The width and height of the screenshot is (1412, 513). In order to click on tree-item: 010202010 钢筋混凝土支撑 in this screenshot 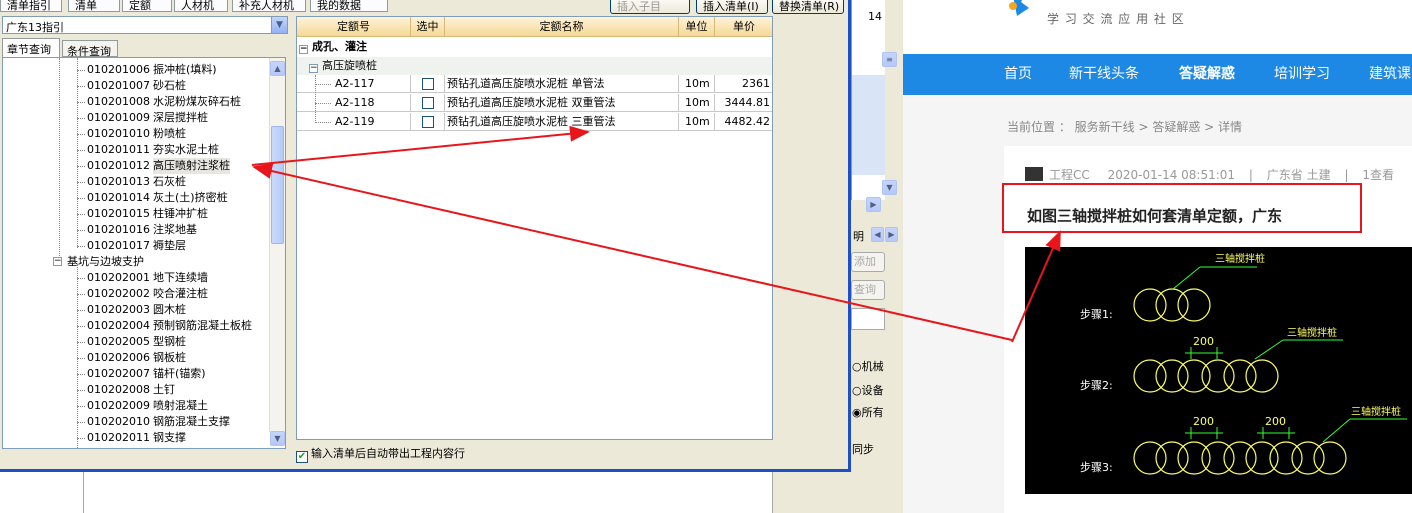, I will do `click(137, 422)`.